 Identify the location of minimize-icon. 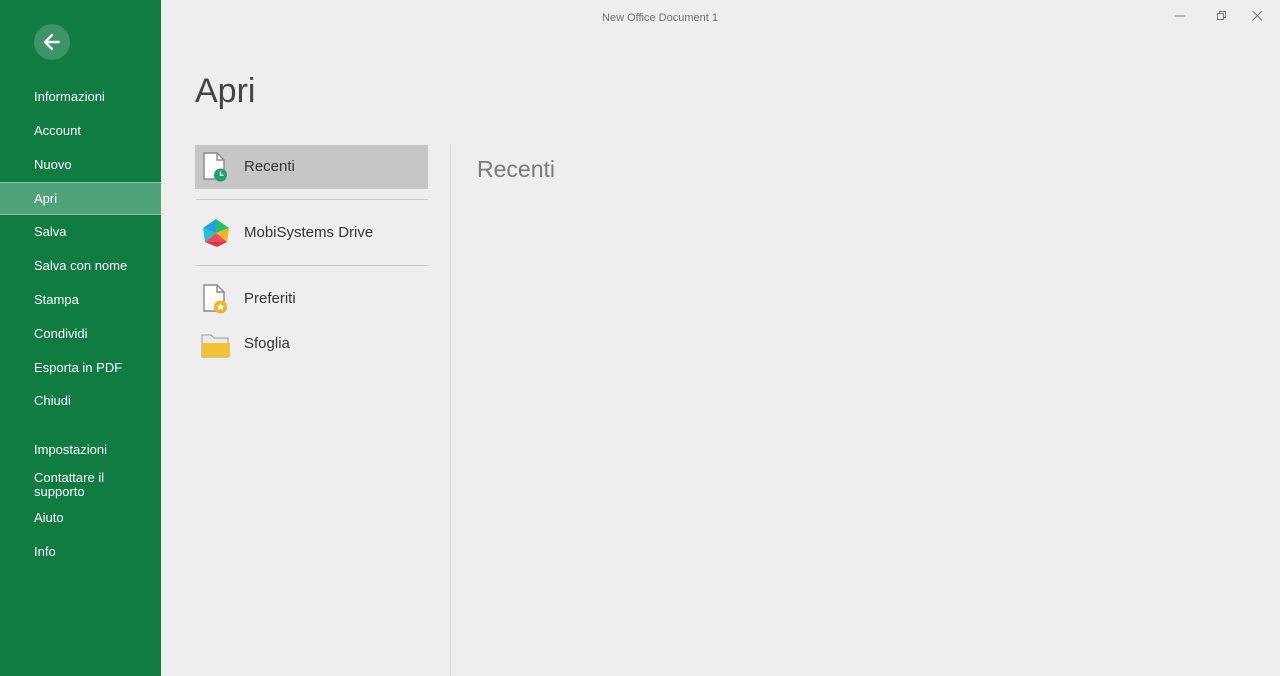
(1180, 16).